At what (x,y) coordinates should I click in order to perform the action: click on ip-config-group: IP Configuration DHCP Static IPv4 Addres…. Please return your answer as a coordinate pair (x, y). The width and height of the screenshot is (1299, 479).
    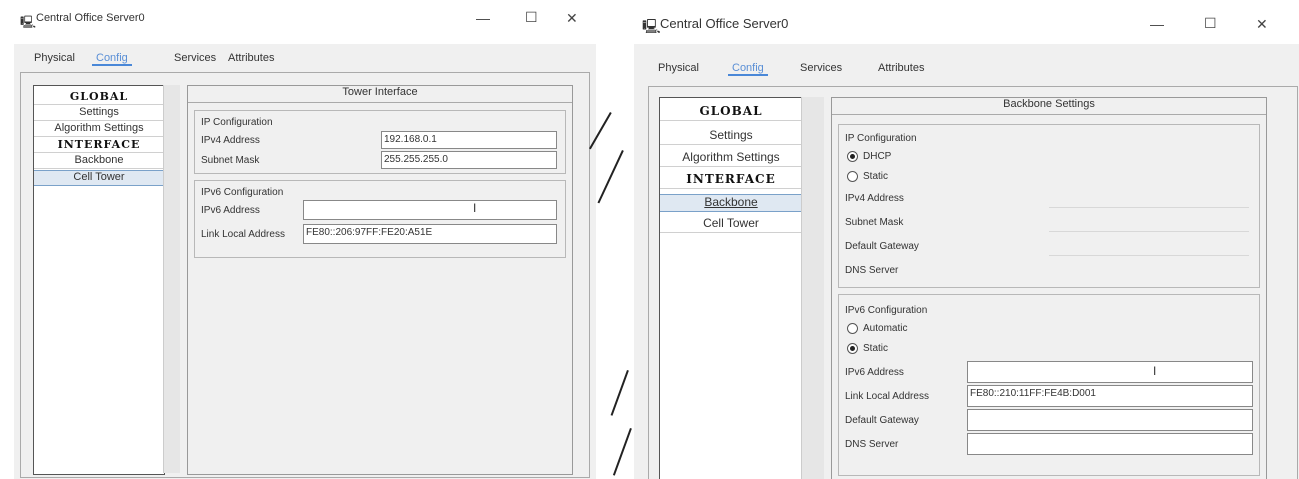
    Looking at the image, I should click on (1049, 206).